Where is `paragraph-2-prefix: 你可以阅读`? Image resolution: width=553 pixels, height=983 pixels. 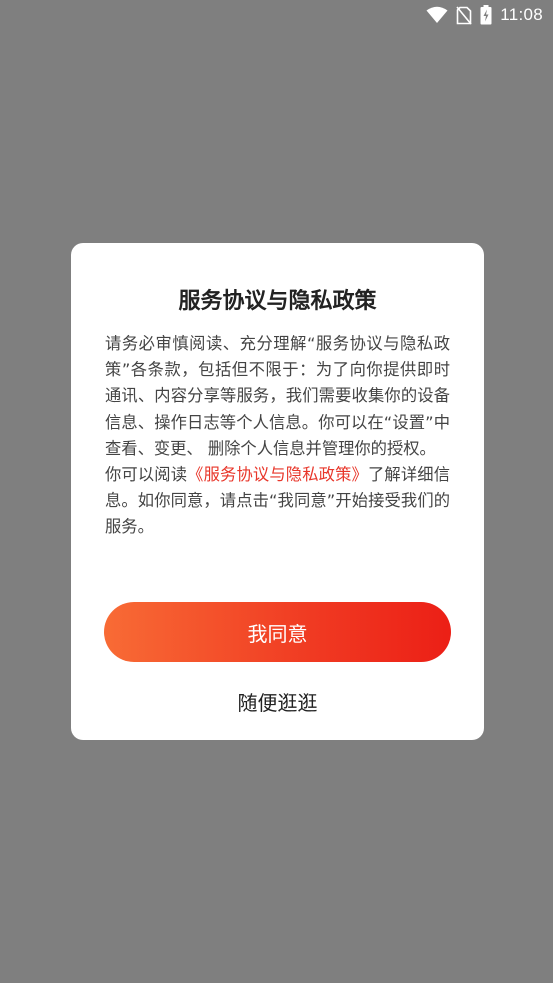 paragraph-2-prefix: 你可以阅读 is located at coordinates (146, 475).